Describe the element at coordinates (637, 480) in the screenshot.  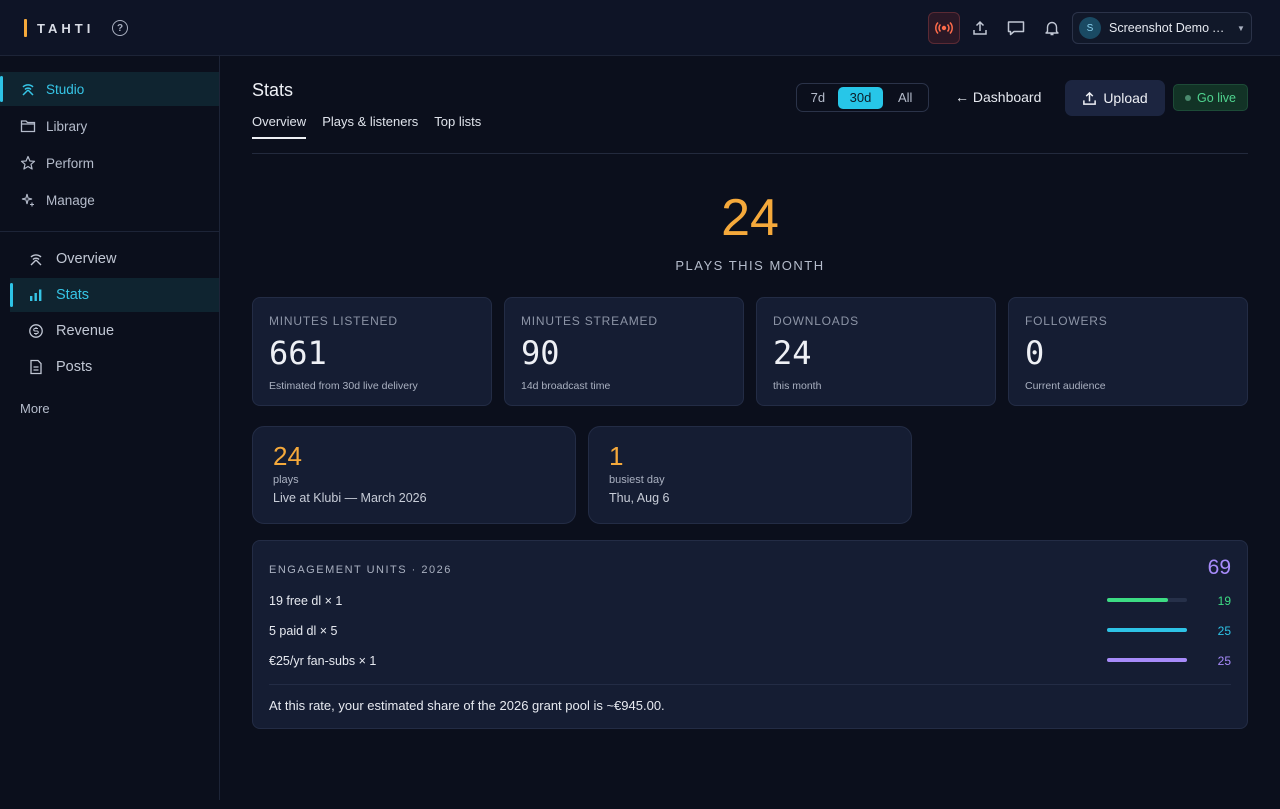
I see `highlight-label: busiest day` at that location.